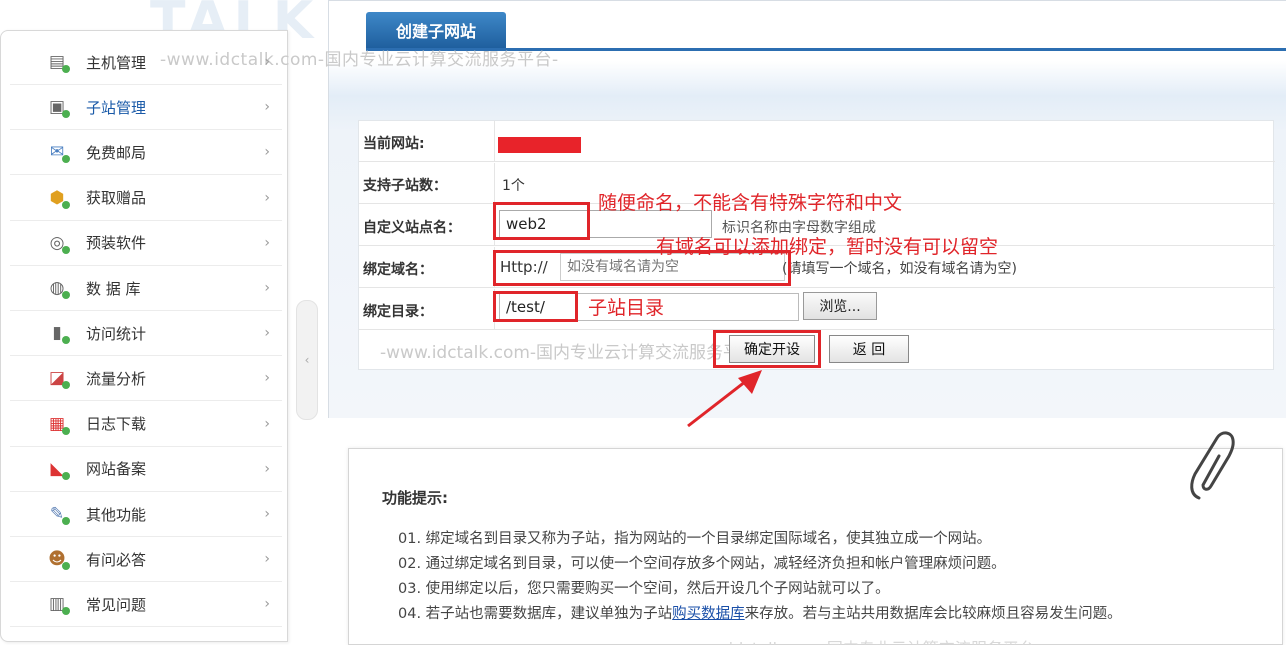 The width and height of the screenshot is (1286, 645). Describe the element at coordinates (933, 614) in the screenshot. I see `tip-line4-suffix: 来存放。若与主站共用数据库会比较麻烦且容易发生问题。` at that location.